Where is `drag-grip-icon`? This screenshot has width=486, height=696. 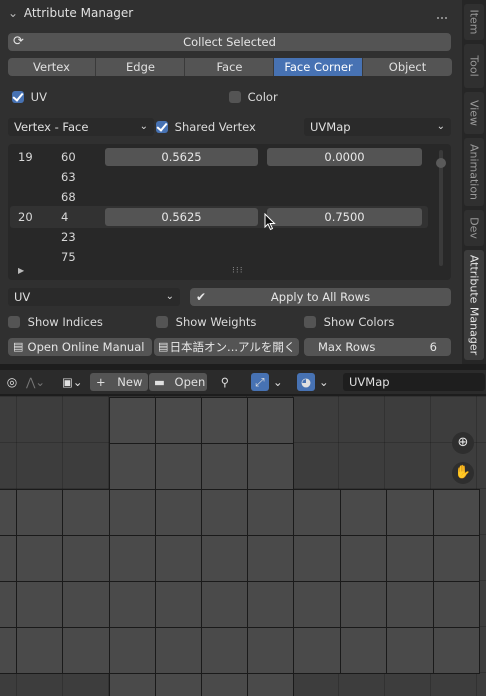 drag-grip-icon is located at coordinates (443, 13).